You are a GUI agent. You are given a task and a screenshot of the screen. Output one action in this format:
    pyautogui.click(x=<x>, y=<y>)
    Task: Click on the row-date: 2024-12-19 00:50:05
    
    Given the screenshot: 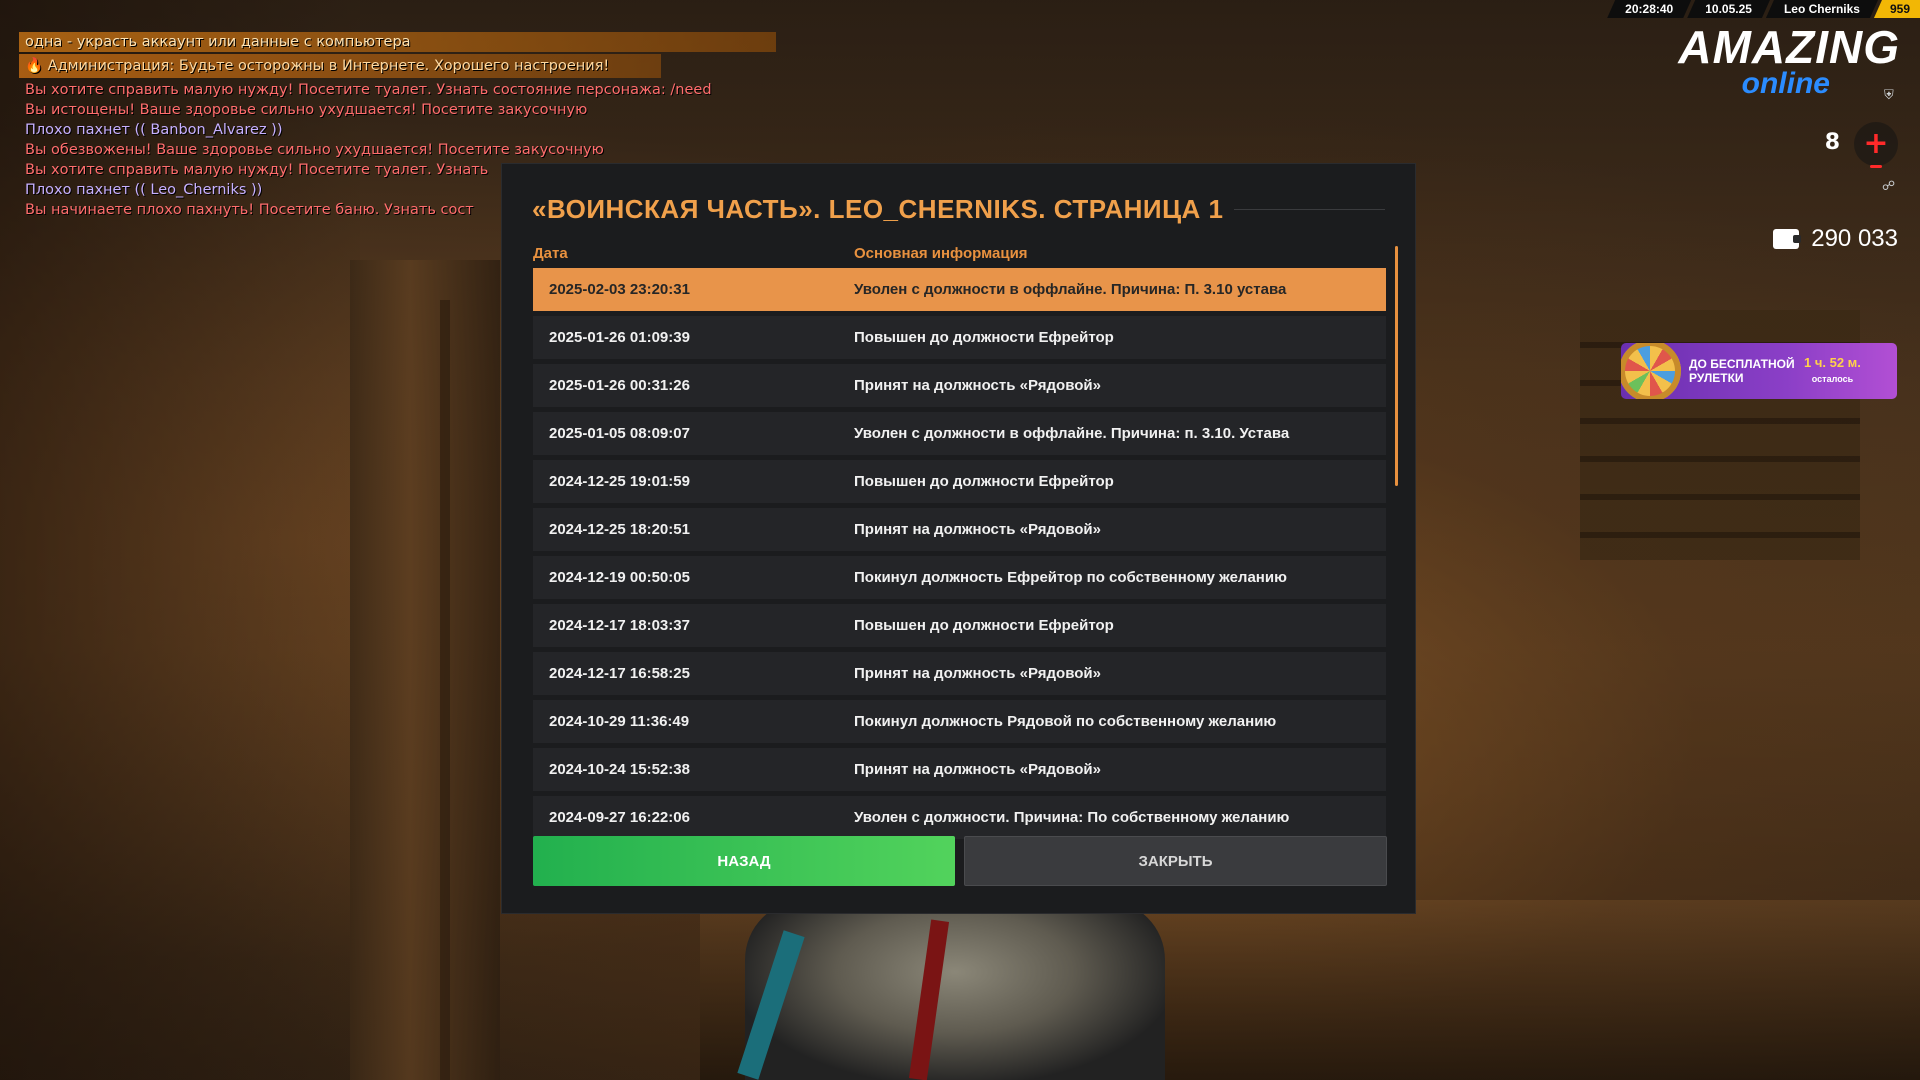 What is the action you would take?
    pyautogui.click(x=619, y=577)
    